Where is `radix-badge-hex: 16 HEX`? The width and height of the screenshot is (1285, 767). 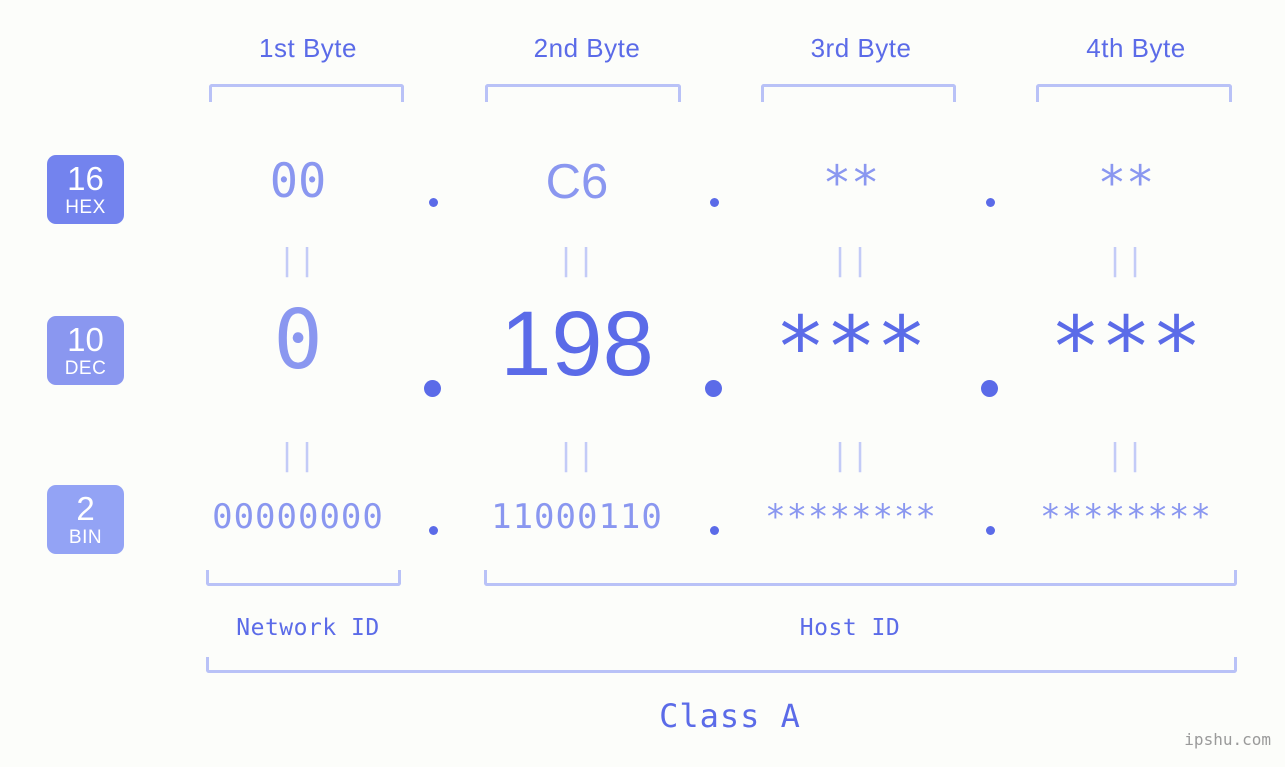
radix-badge-hex: 16 HEX is located at coordinates (85, 189).